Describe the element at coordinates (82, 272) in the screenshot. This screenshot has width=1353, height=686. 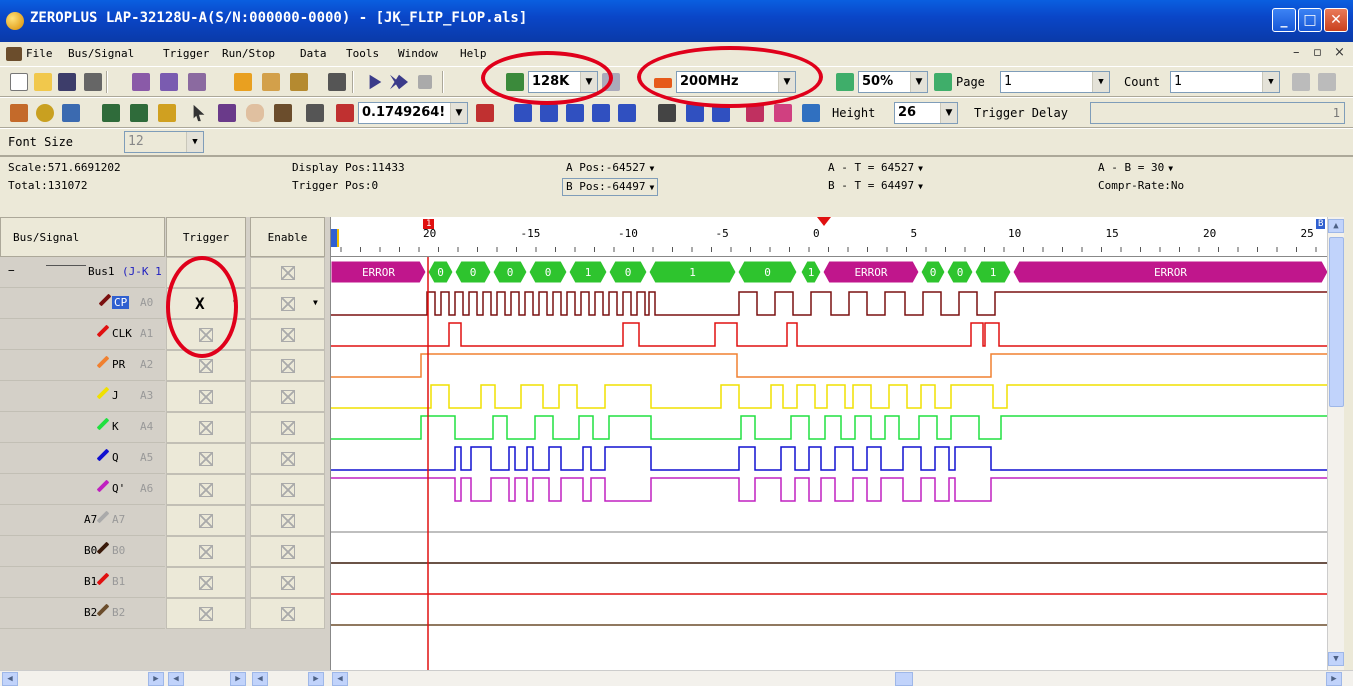
I see `bus-row-name: − Bus1 (J-K 1` at that location.